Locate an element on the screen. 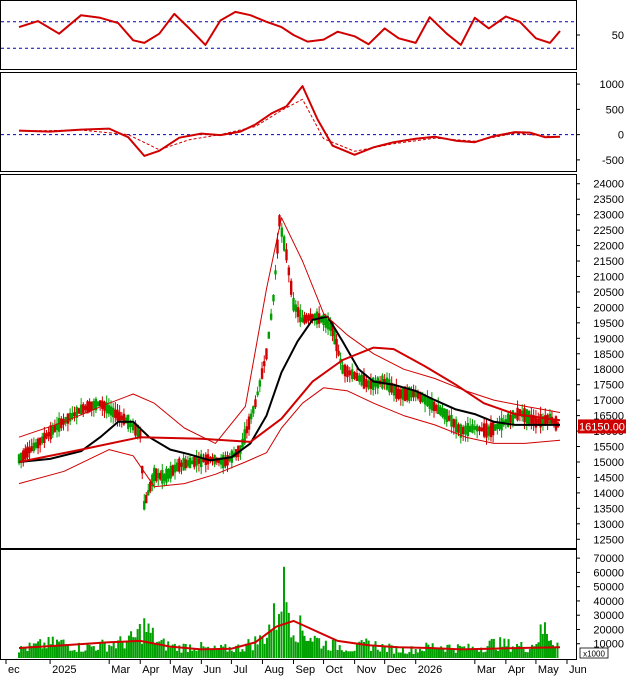  x-tick-label-4: May is located at coordinates (182, 670).